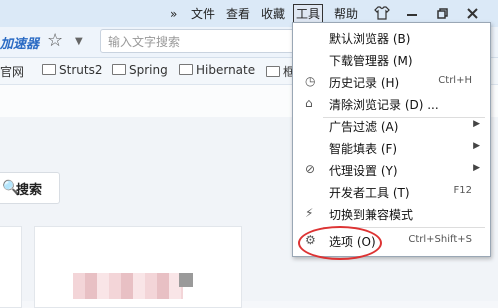  Describe the element at coordinates (310, 169) in the screenshot. I see `link-icon: ⊘` at that location.